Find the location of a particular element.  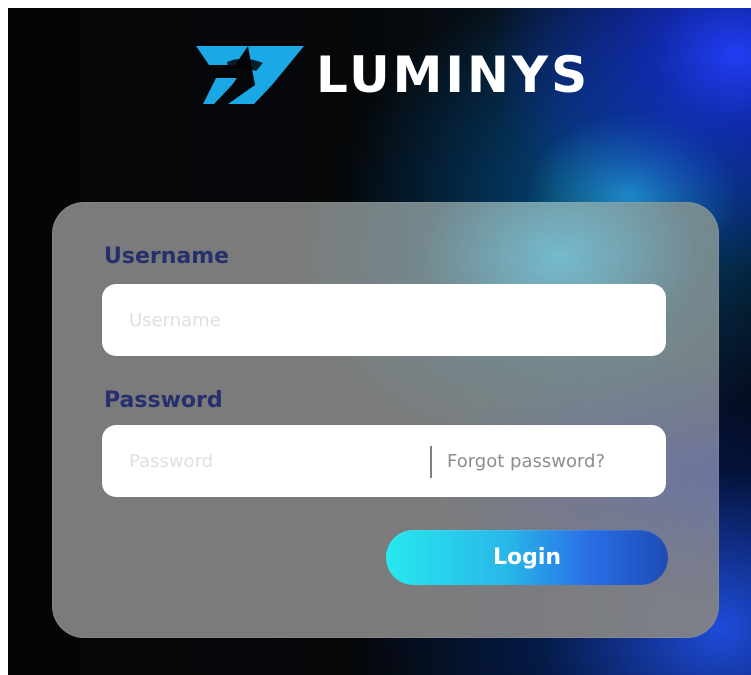

login-button: Login is located at coordinates (527, 557).